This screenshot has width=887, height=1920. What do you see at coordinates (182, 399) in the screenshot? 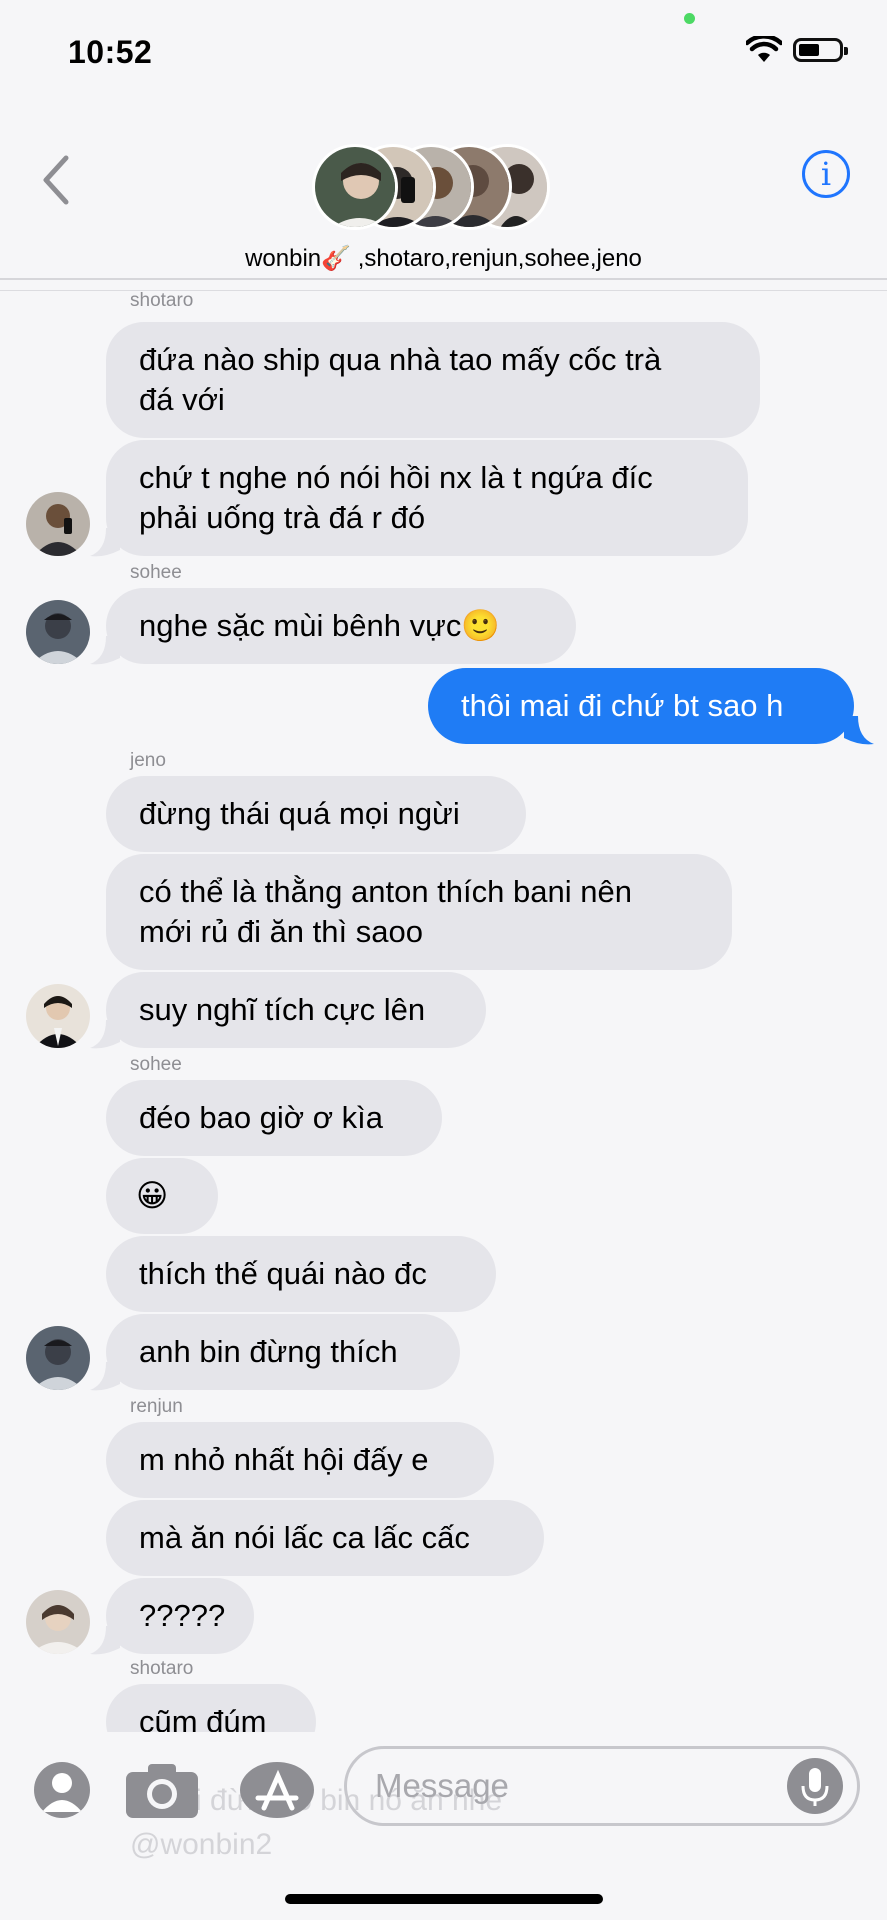
I see `message-text: đá với` at bounding box center [182, 399].